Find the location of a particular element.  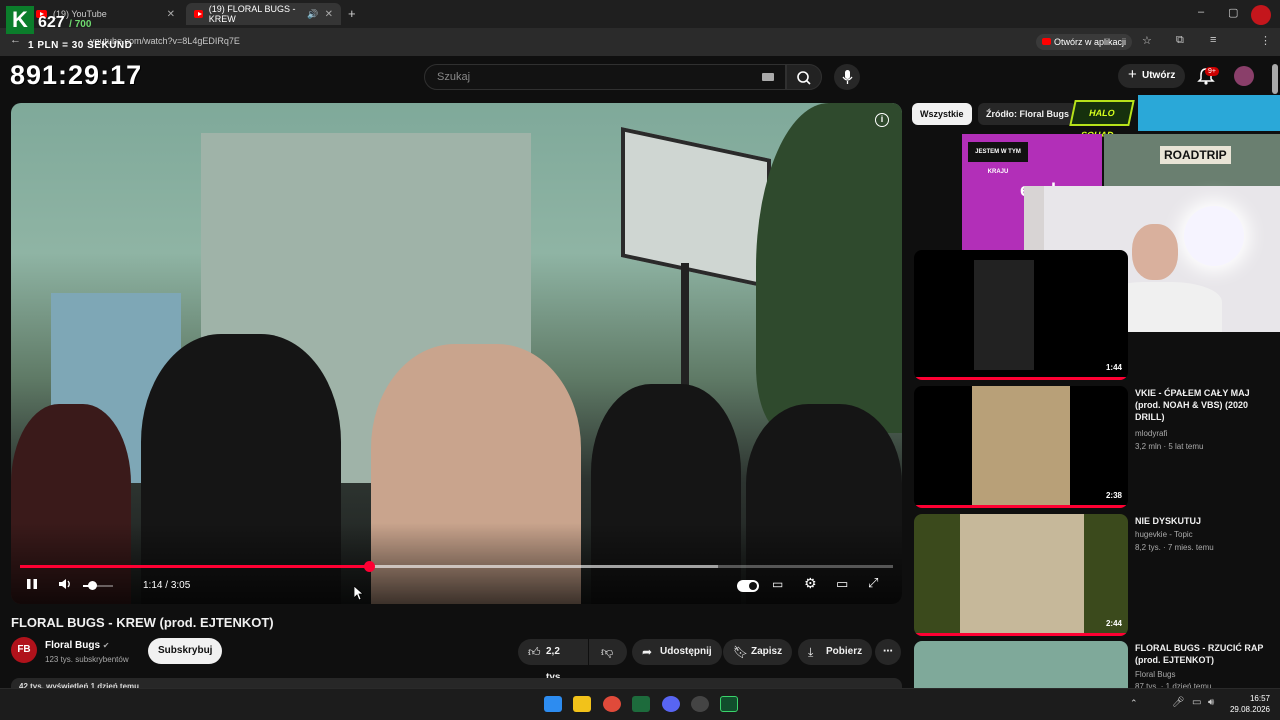

related-video-channel: hugevkie - Topic is located at coordinates (1164, 534).